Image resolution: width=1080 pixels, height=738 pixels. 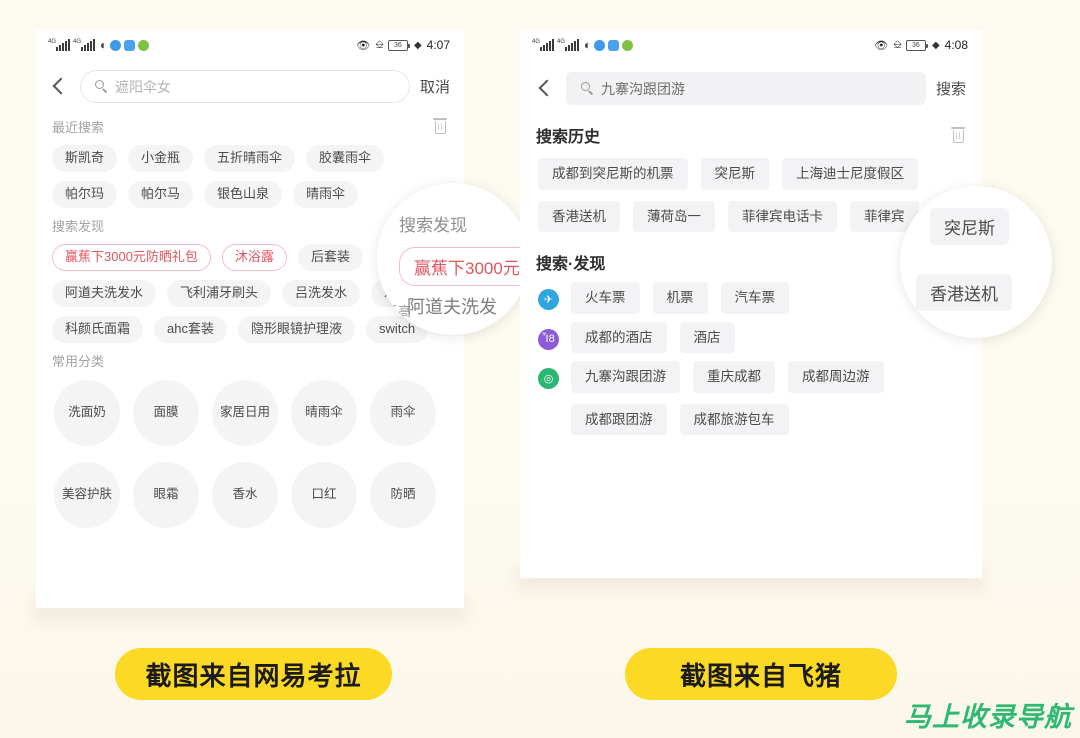 I want to click on discover-tag: 机票, so click(x=680, y=298).